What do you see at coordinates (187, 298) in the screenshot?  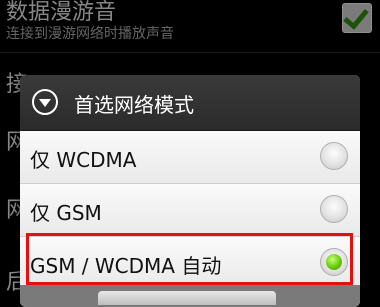 I see `dialog-cancel-button` at bounding box center [187, 298].